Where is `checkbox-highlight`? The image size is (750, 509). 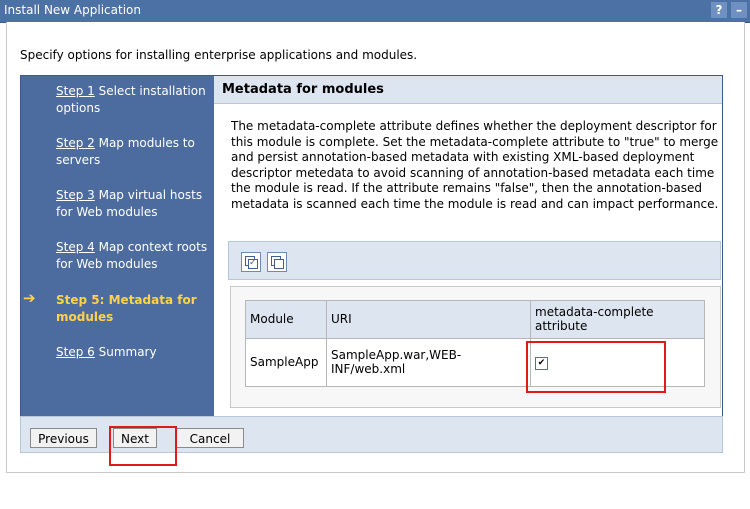 checkbox-highlight is located at coordinates (596, 367).